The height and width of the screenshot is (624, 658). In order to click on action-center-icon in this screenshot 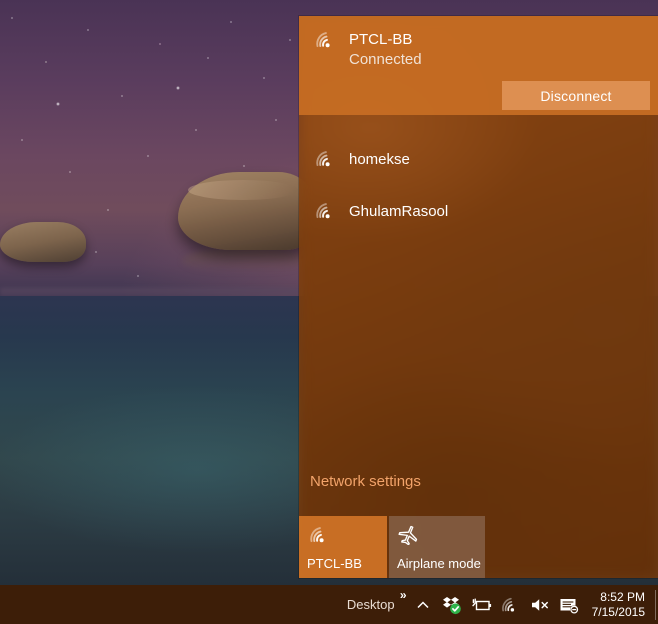, I will do `click(568, 605)`.